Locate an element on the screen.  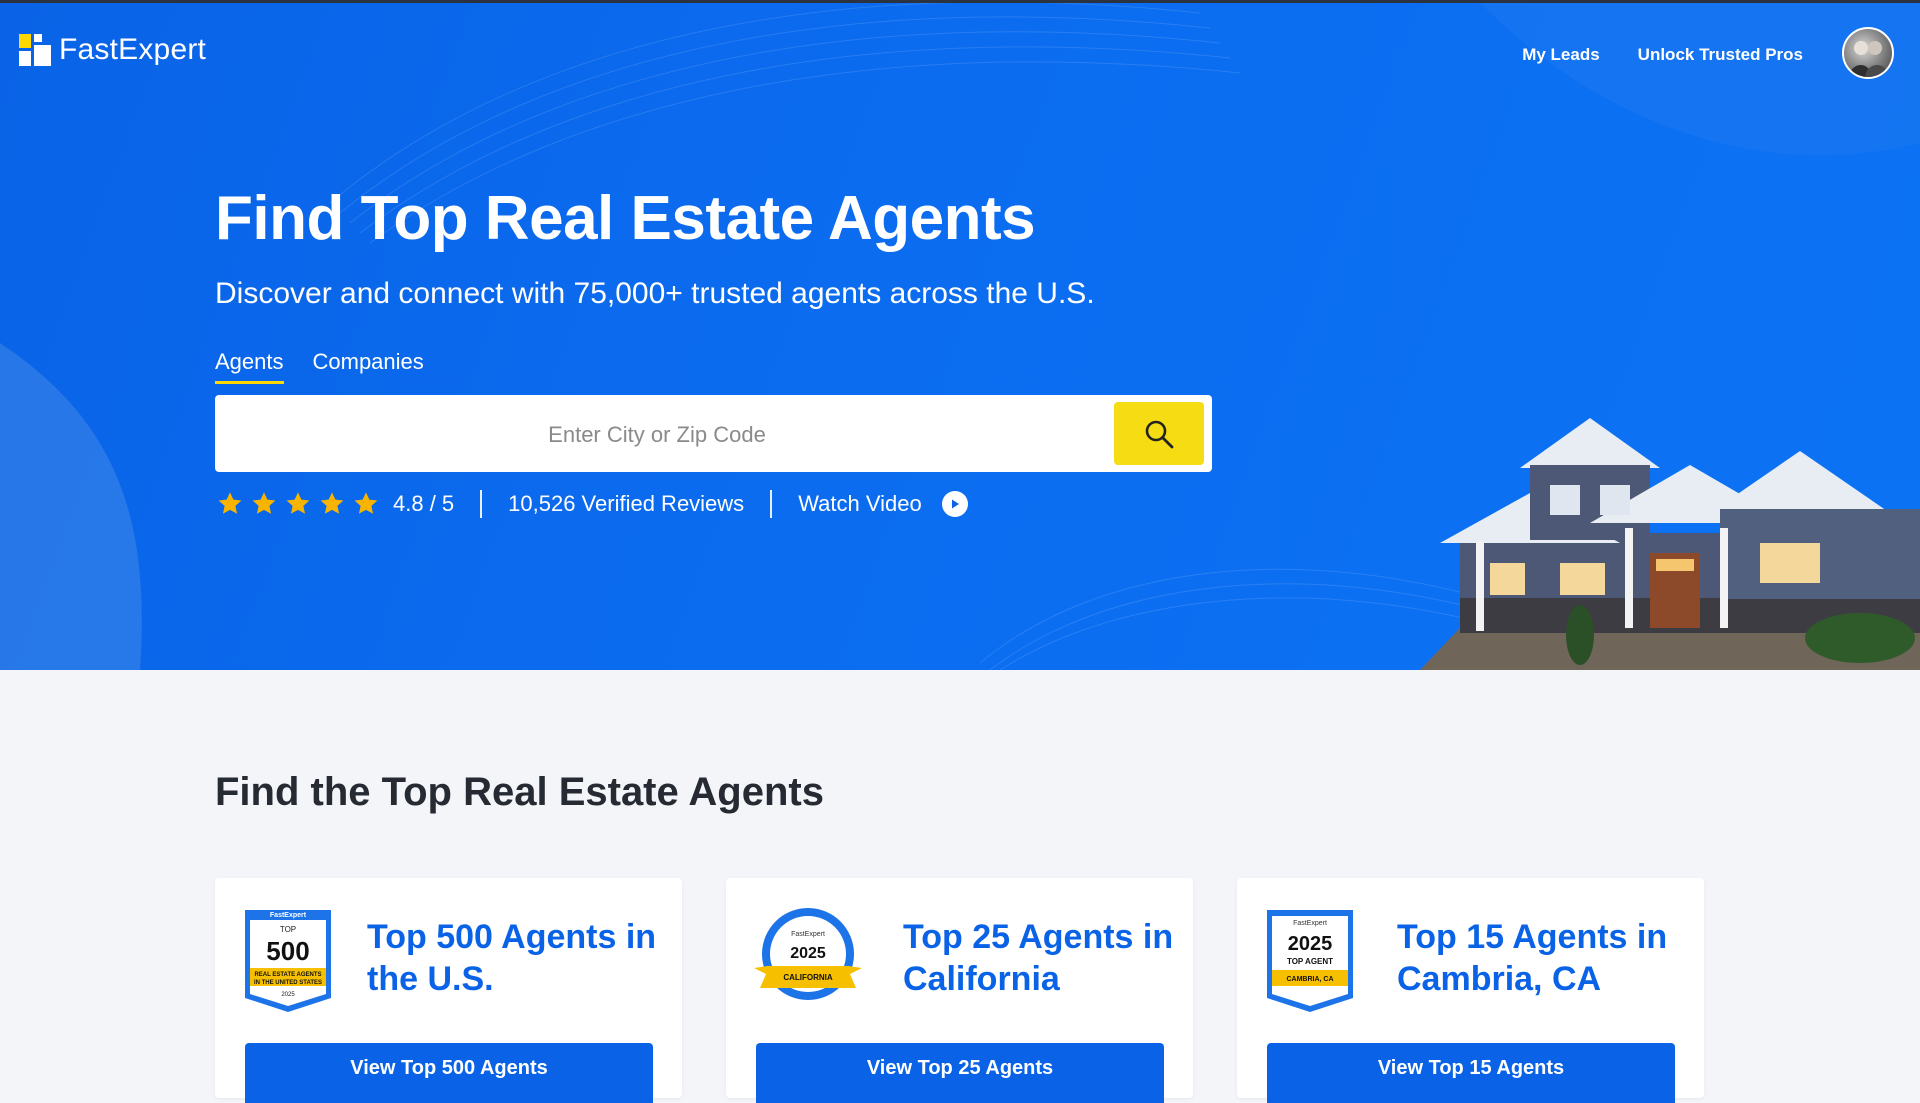
section-title: Find the Top Real Estate Agents is located at coordinates (519, 792).